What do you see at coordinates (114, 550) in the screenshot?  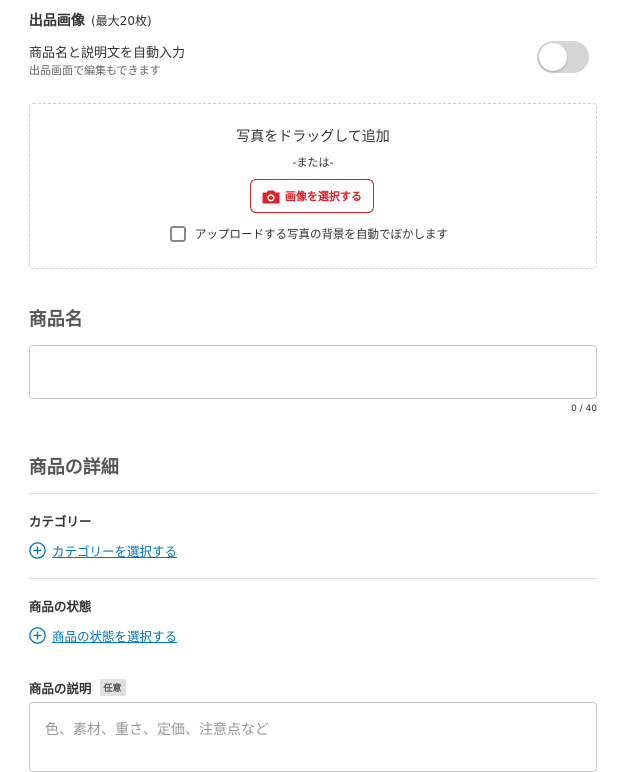 I see `select-category-text: カテゴリーを選択する` at bounding box center [114, 550].